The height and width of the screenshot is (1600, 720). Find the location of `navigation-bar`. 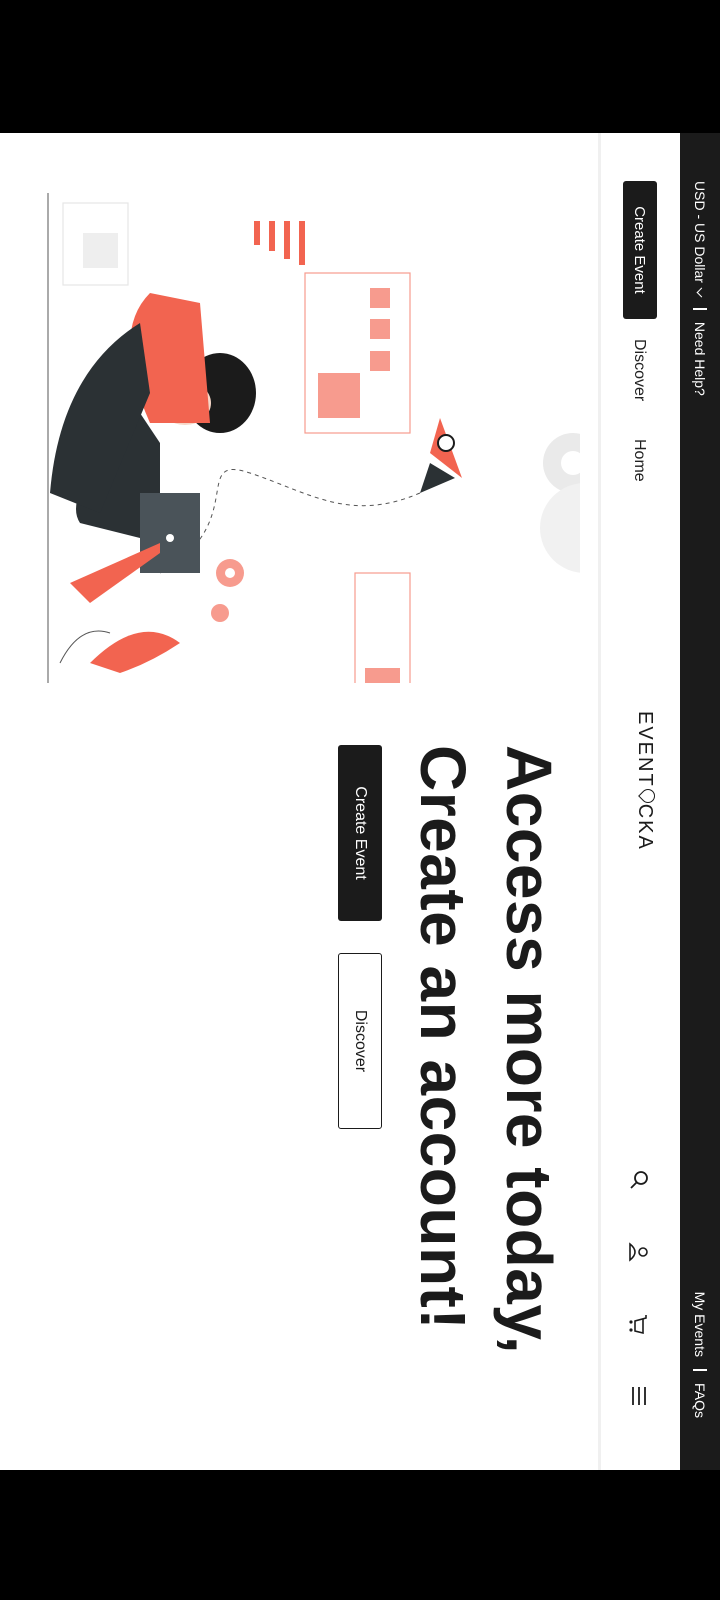

navigation-bar is located at coordinates (360, 1535).